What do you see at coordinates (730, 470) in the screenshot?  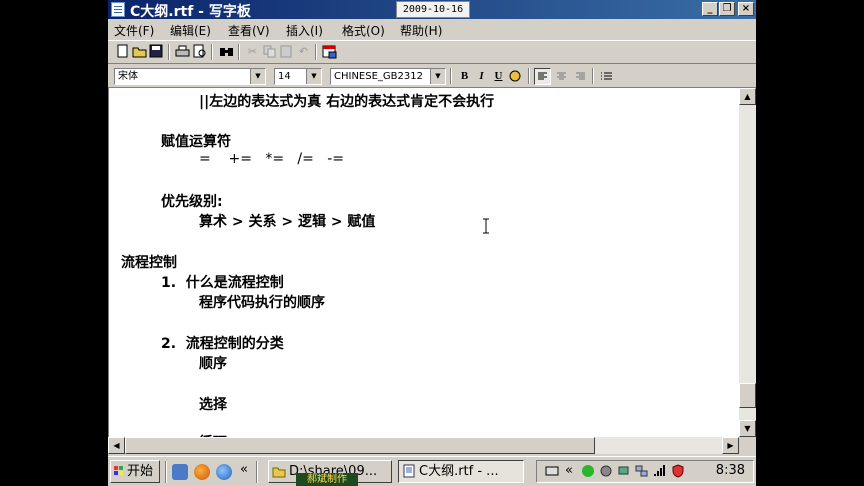 I see `clock: 8:38` at bounding box center [730, 470].